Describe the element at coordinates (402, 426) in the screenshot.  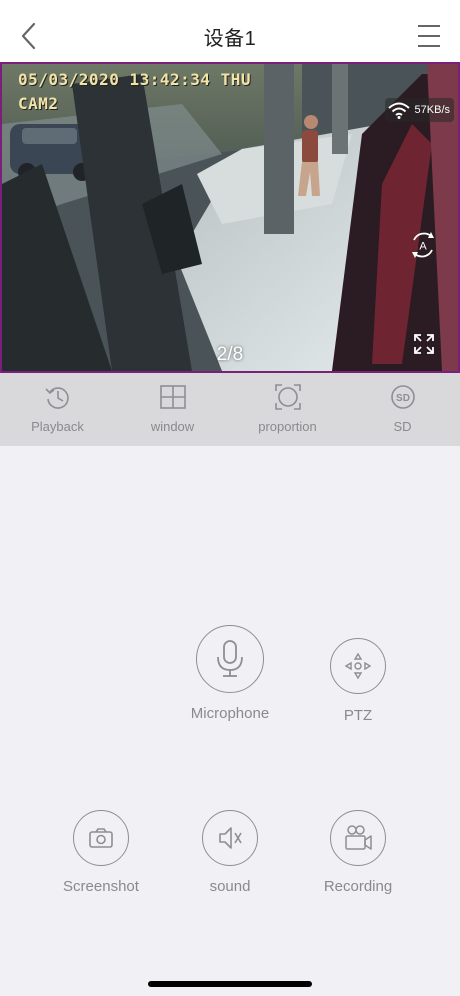
I see `sd-label: SD` at that location.